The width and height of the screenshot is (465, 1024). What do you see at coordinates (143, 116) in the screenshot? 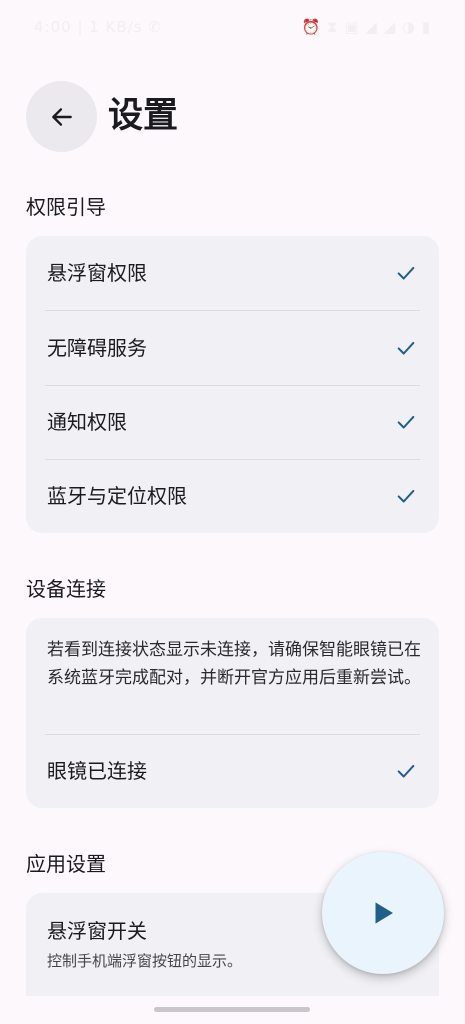
I see `page-title: 设置` at bounding box center [143, 116].